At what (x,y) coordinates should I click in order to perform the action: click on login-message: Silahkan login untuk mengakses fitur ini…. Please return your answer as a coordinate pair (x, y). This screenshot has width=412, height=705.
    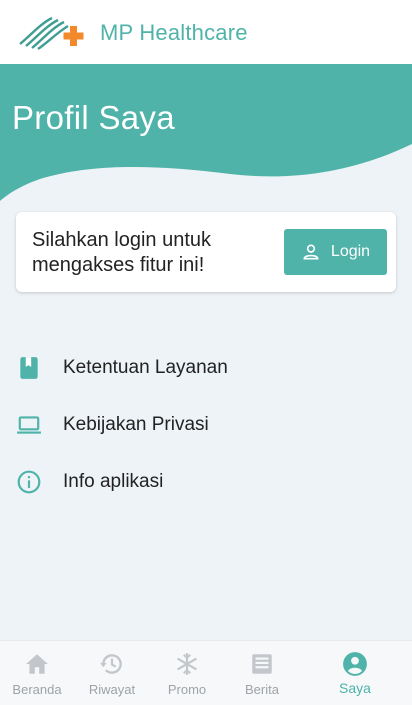
    Looking at the image, I should click on (122, 252).